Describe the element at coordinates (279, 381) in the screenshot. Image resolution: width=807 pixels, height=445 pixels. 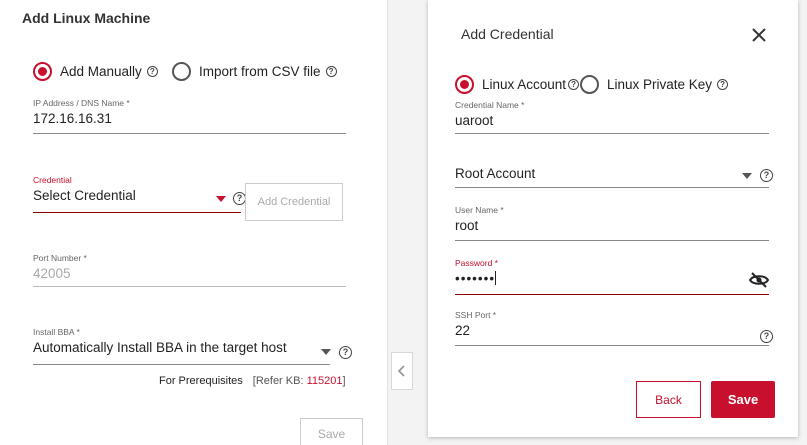
I see `kb-prefix: [Refer KB:` at that location.